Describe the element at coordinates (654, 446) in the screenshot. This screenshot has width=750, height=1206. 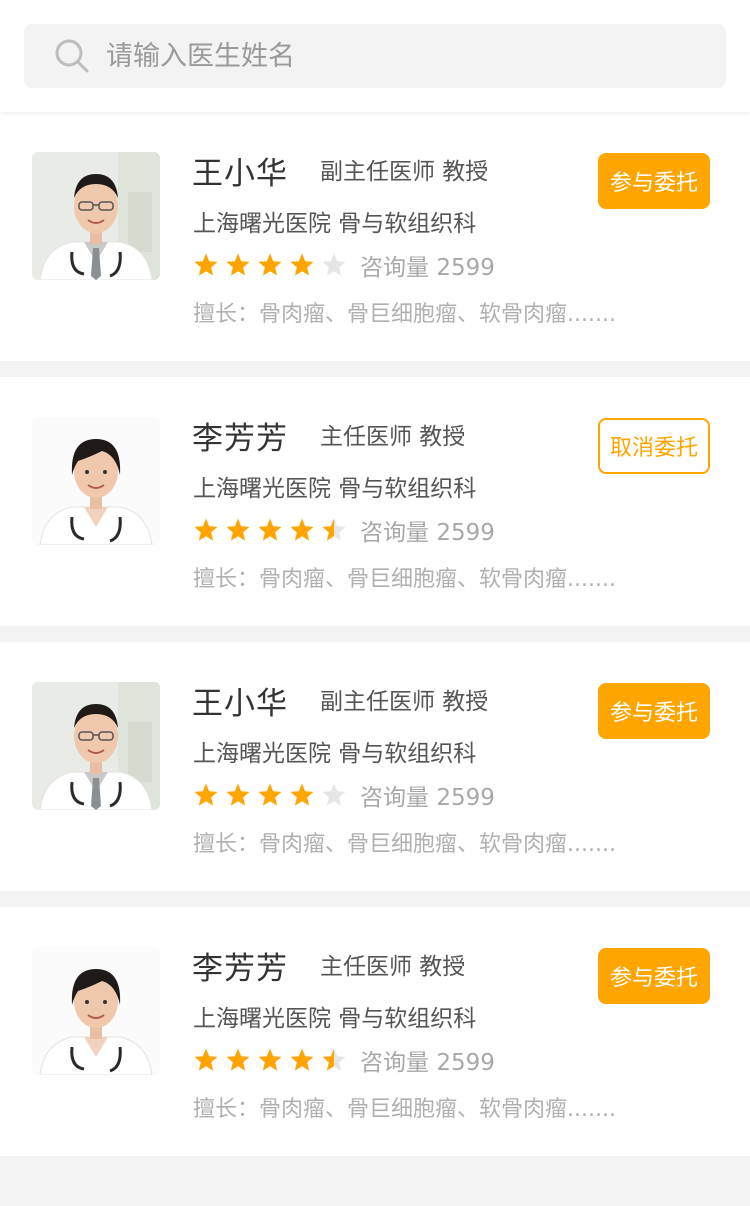
I see `cancel-entrust-button: 取消委托` at that location.